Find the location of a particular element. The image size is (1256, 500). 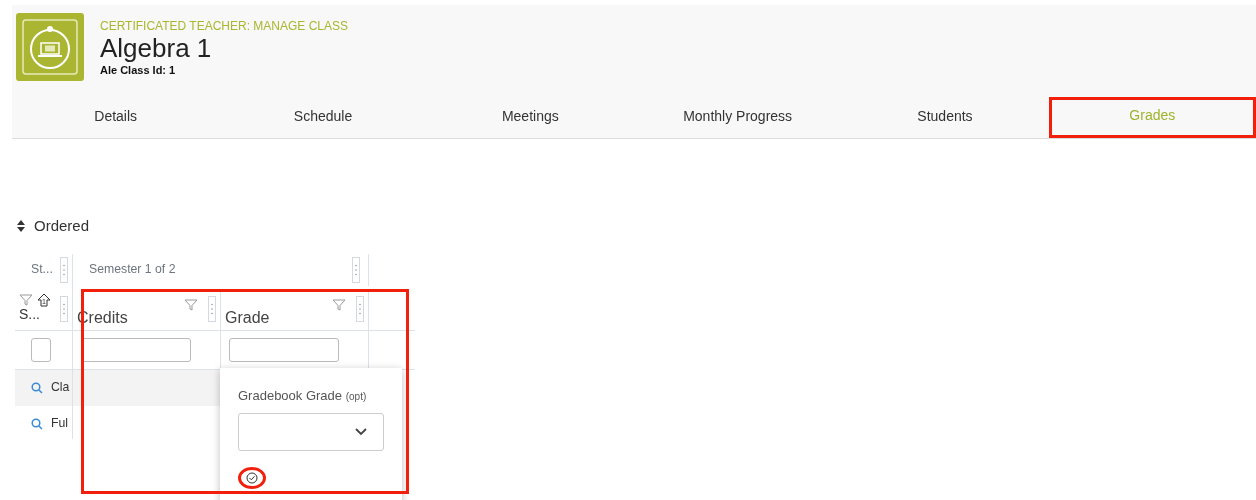

chevron-down-icon is located at coordinates (361, 432).